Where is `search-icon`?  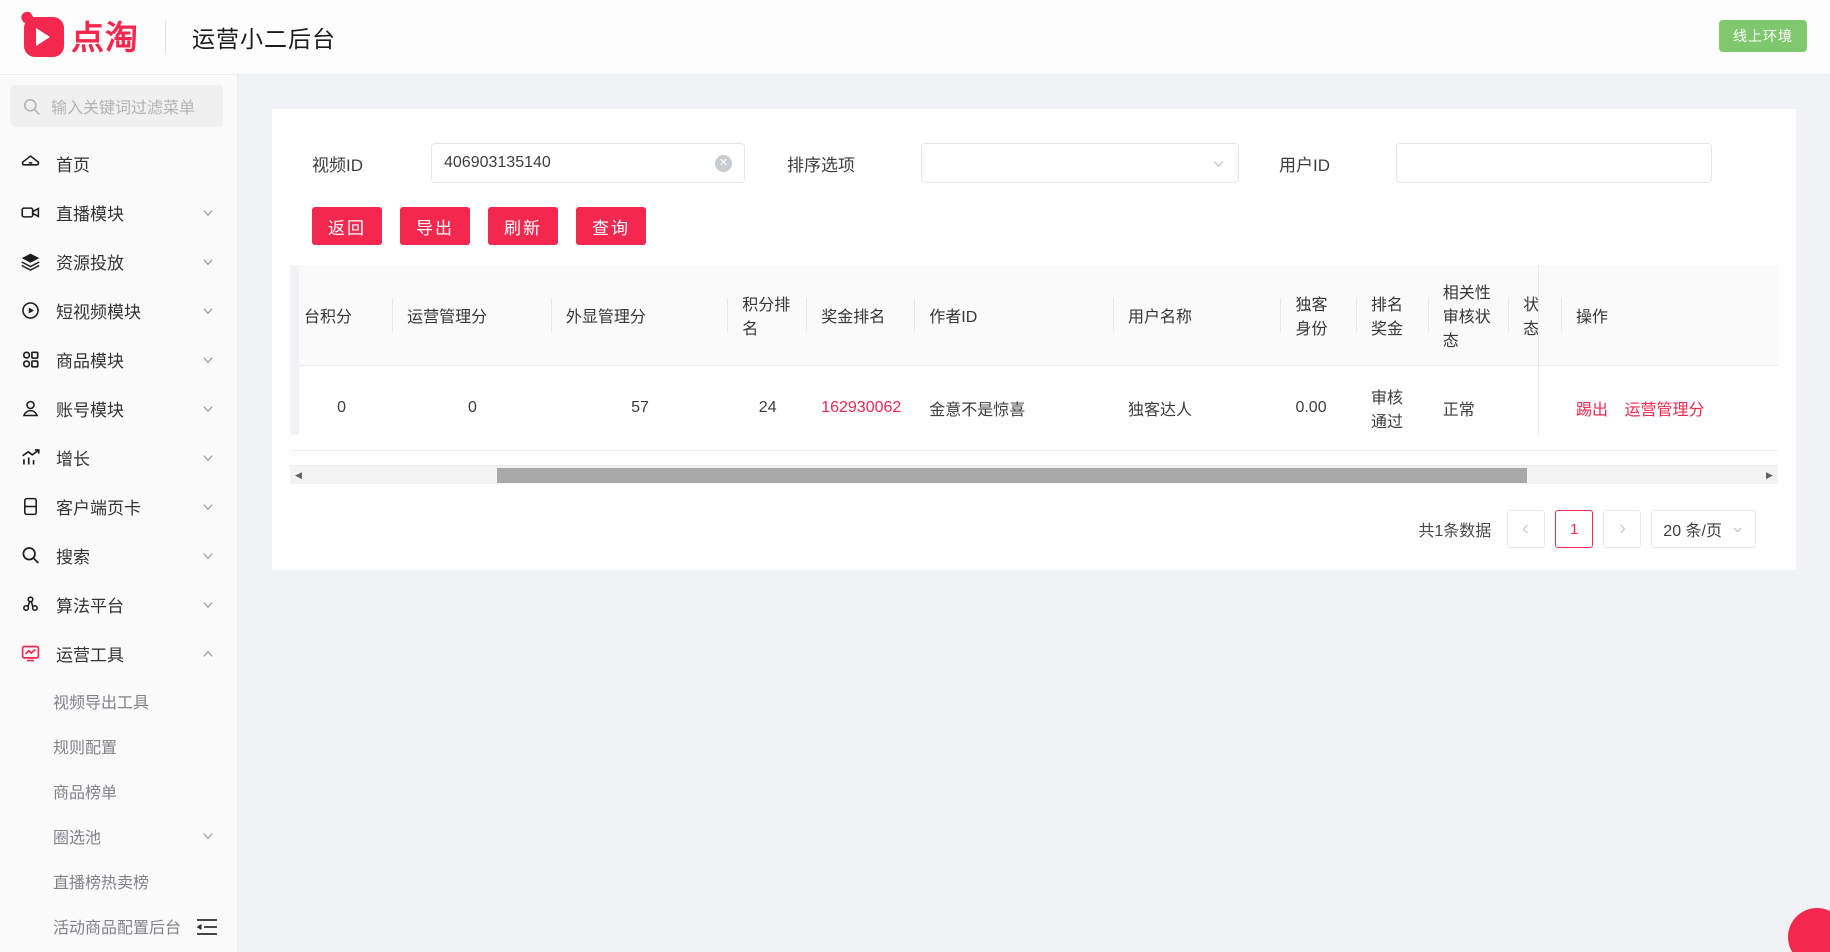
search-icon is located at coordinates (33, 555).